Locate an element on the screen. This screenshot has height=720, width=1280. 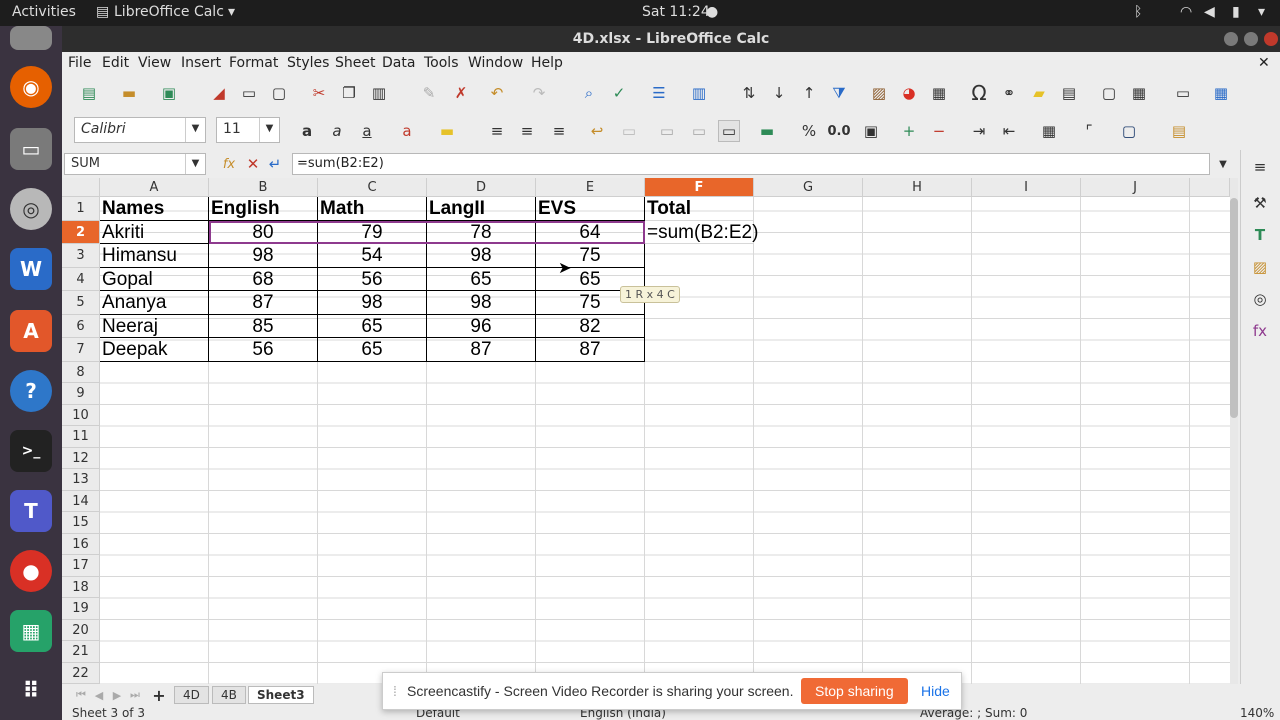
cell-a3: Himansu is located at coordinates (154, 256).